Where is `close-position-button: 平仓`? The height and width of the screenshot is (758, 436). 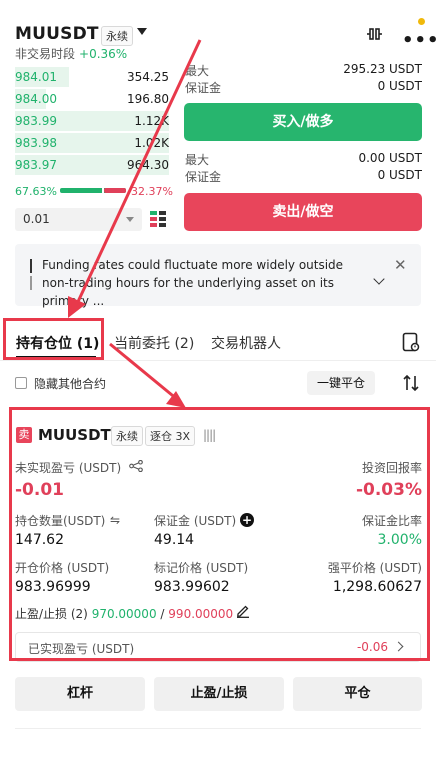
close-position-button: 平仓 is located at coordinates (357, 694).